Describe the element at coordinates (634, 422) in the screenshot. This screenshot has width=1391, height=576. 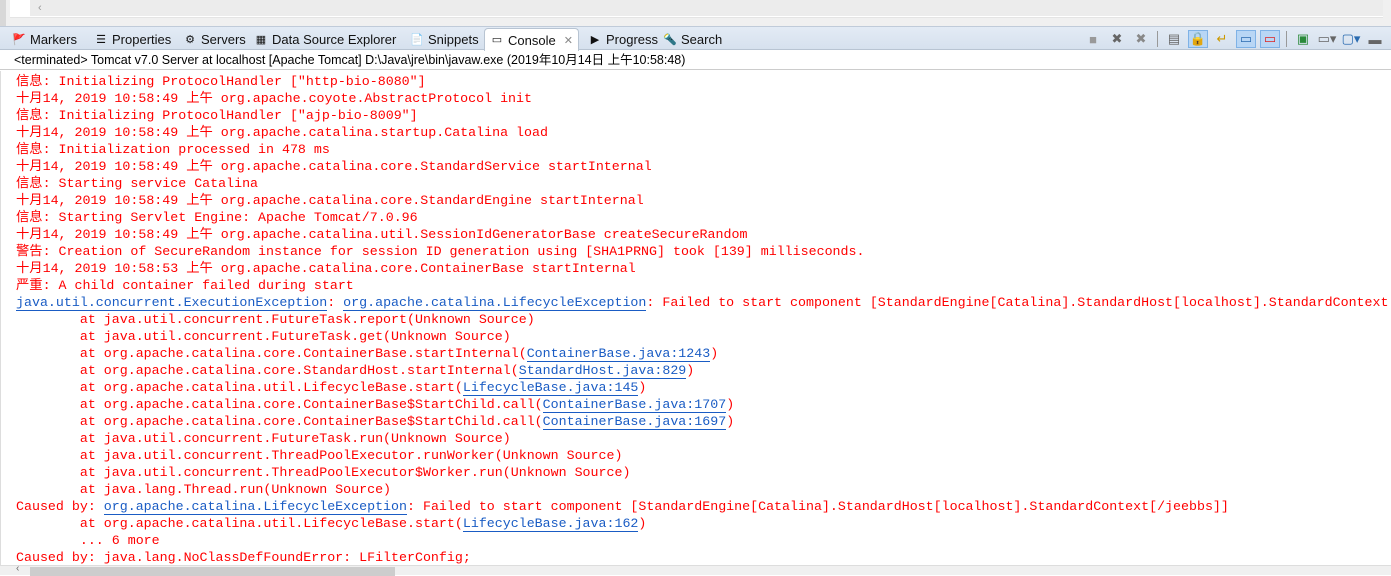
I see `stack-trace-link: ContainerBase.java:1697` at that location.